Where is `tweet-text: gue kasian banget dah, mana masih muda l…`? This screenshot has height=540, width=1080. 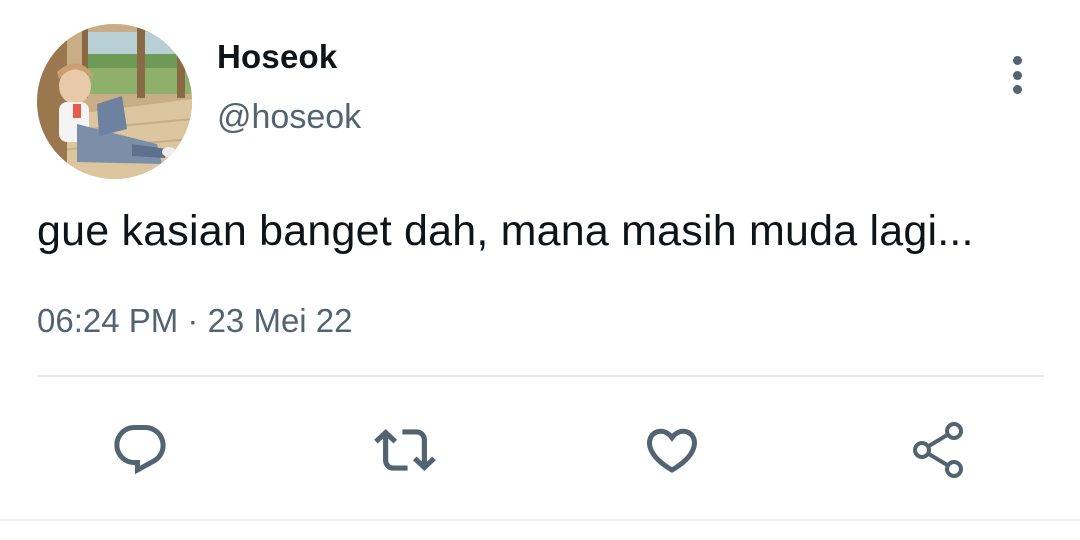
tweet-text: gue kasian banget dah, mana masih muda l… is located at coordinates (505, 231).